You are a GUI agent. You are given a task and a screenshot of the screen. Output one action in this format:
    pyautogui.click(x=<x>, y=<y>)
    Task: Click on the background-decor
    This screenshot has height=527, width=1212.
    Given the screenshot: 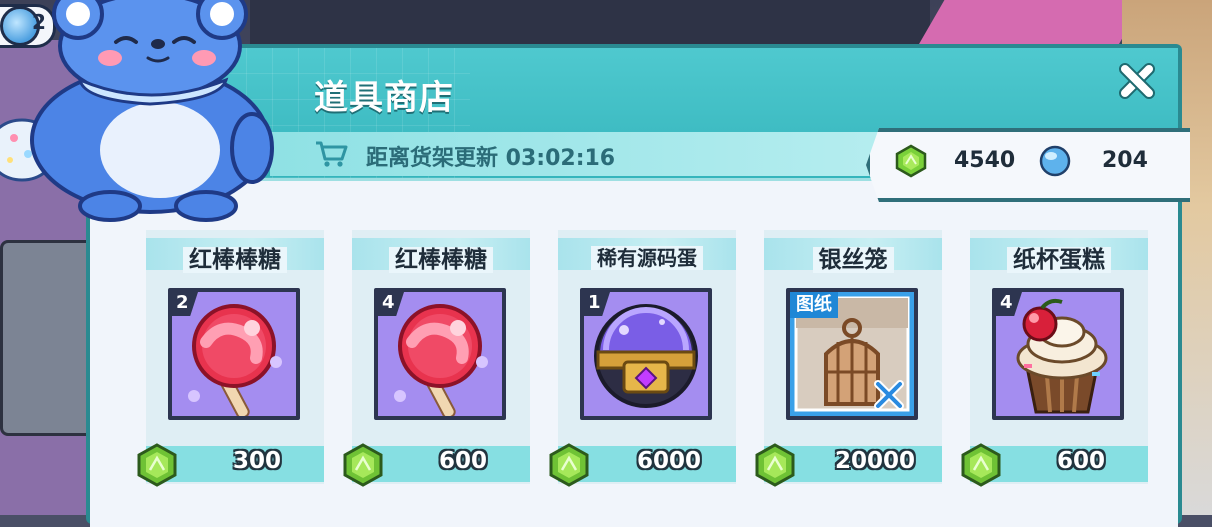 What is the action you would take?
    pyautogui.click(x=1030, y=25)
    